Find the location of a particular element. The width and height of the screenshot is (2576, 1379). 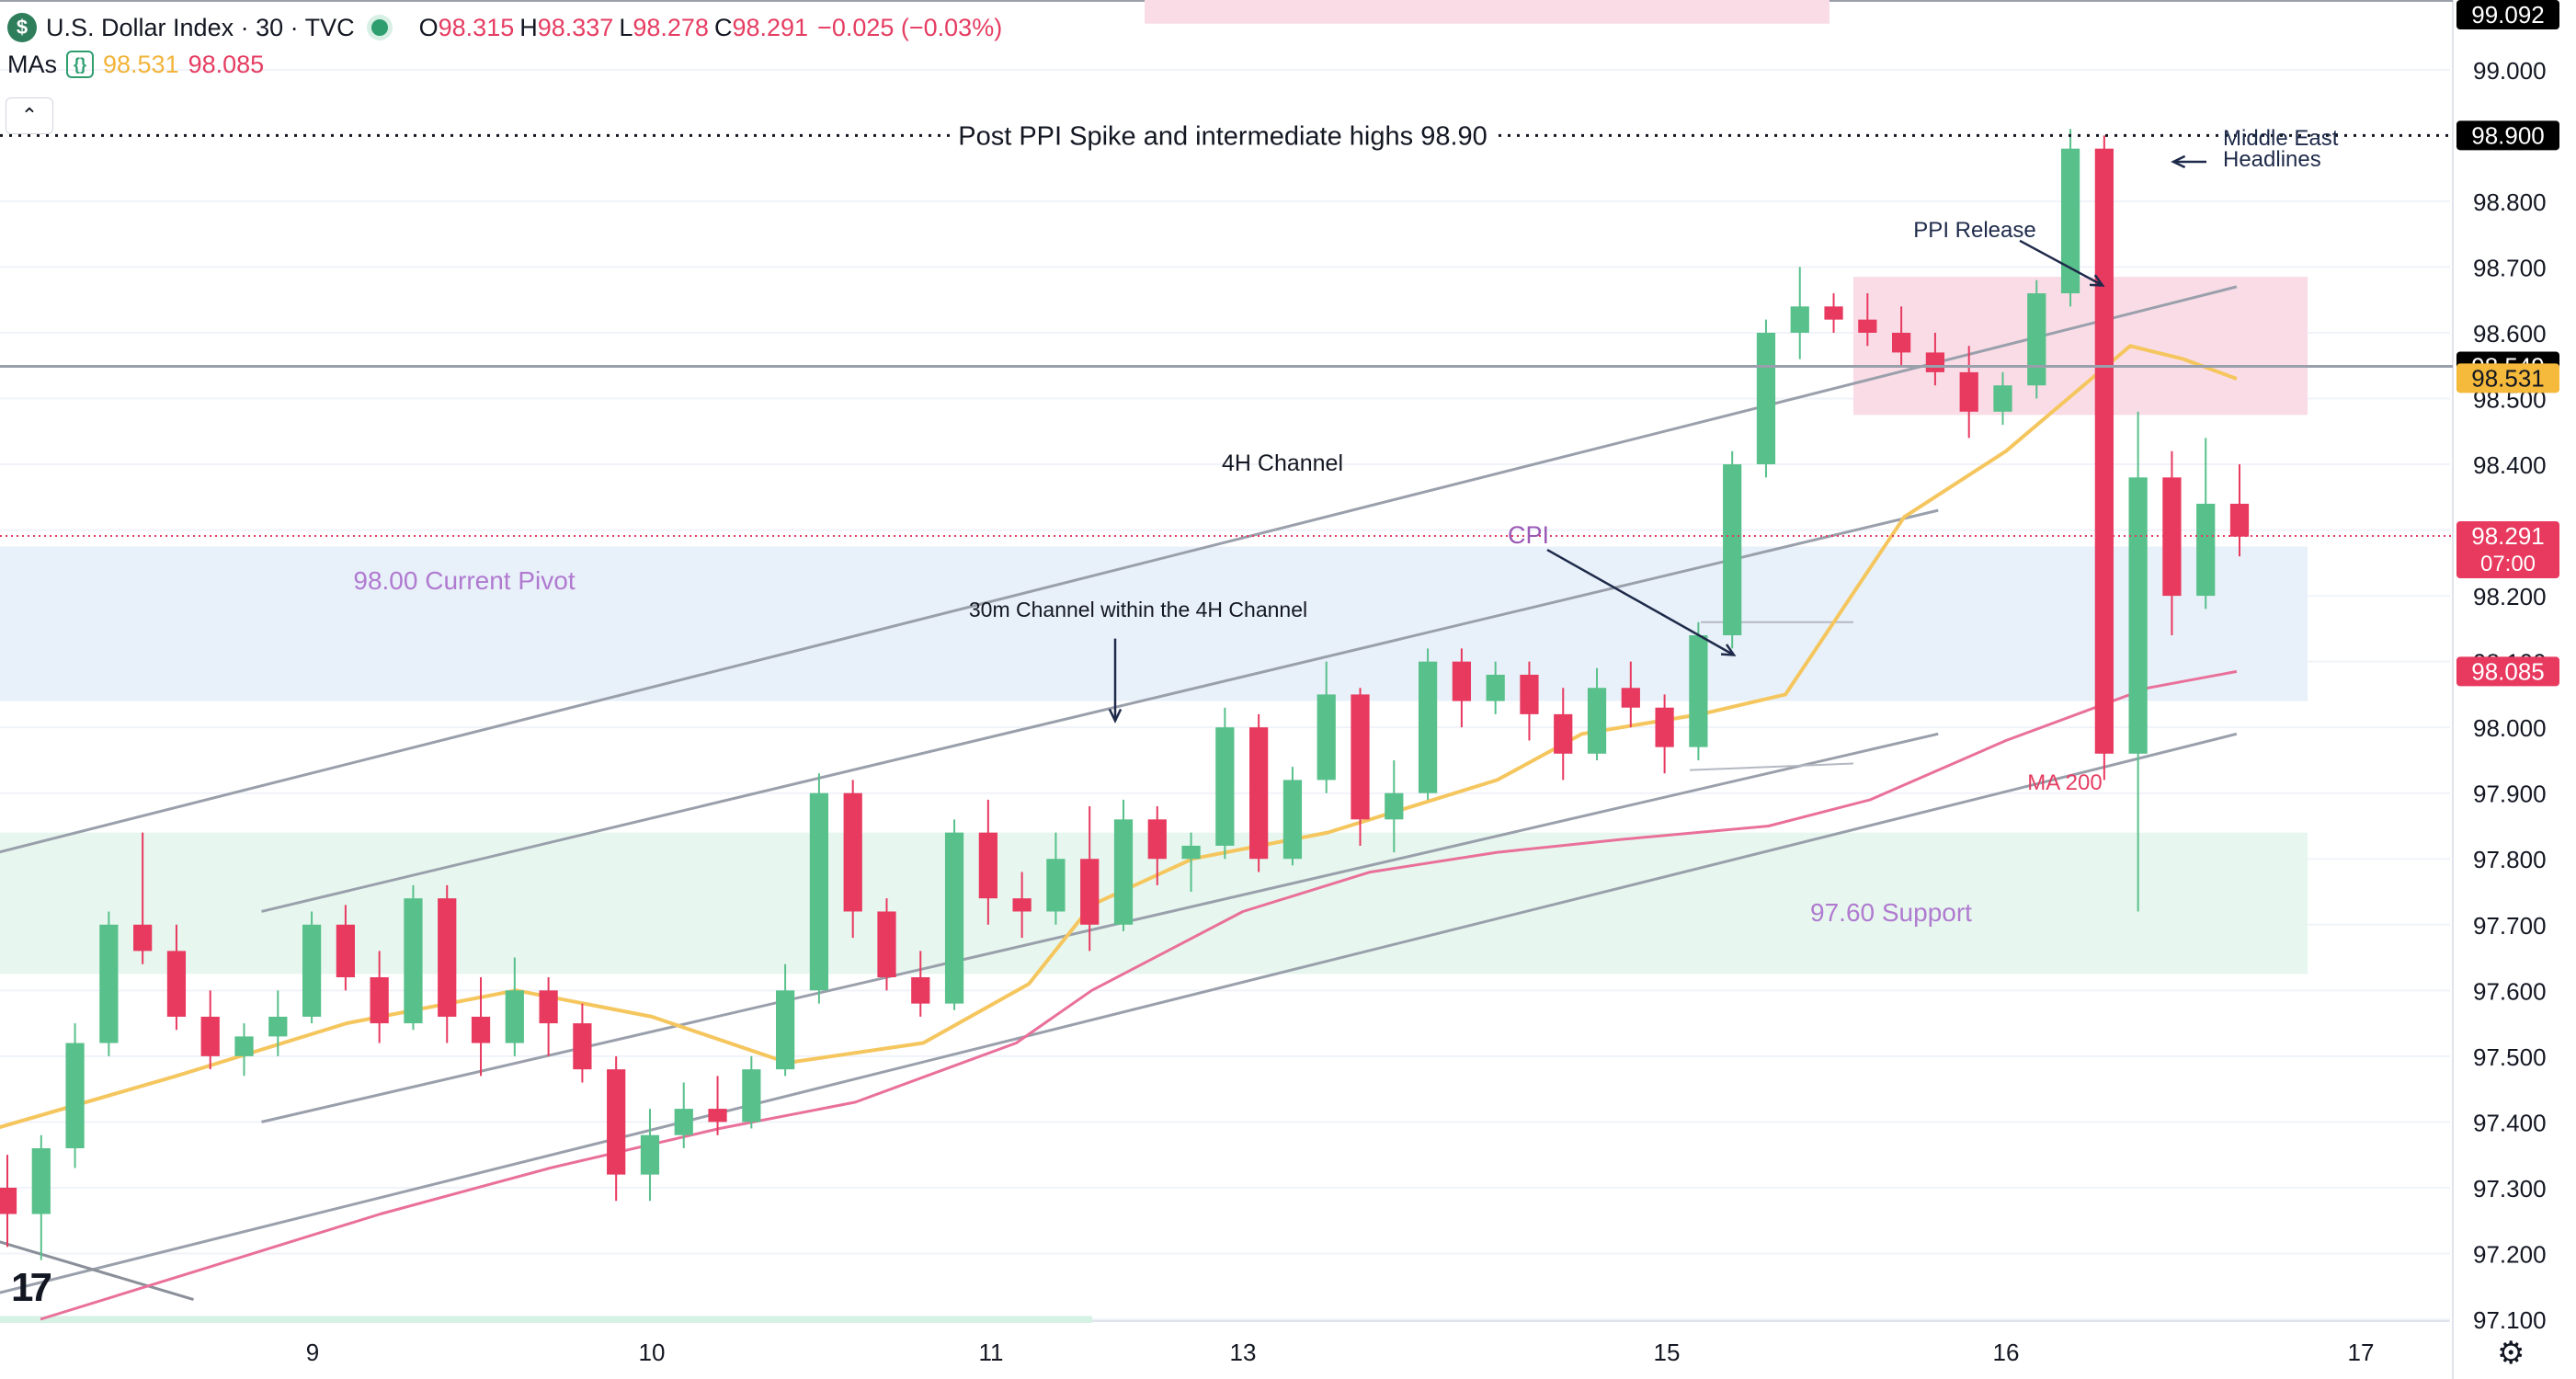

y-tick-label: 98.800 is located at coordinates (2510, 202).